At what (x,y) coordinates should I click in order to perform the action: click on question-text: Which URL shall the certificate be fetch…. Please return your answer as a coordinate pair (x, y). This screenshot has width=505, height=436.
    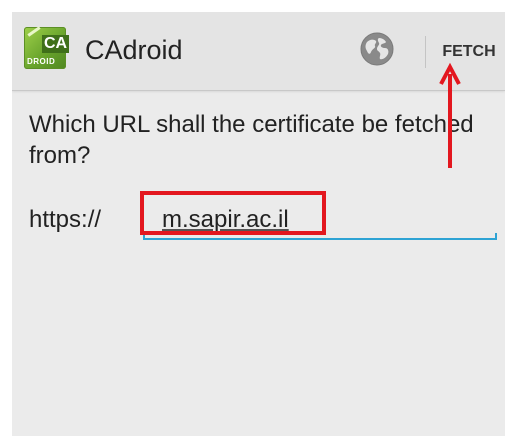
    Looking at the image, I should click on (251, 140).